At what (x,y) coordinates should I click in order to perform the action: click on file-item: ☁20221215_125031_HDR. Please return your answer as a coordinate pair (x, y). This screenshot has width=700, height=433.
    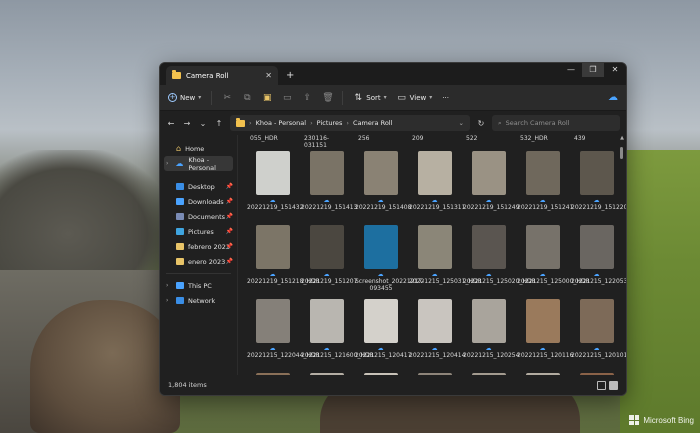
    Looking at the image, I should click on (445, 260).